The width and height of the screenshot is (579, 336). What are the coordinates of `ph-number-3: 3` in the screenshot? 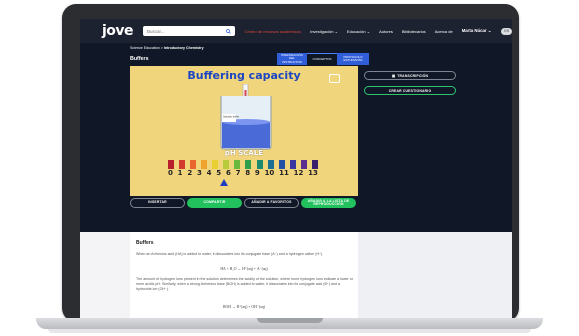 It's located at (199, 173).